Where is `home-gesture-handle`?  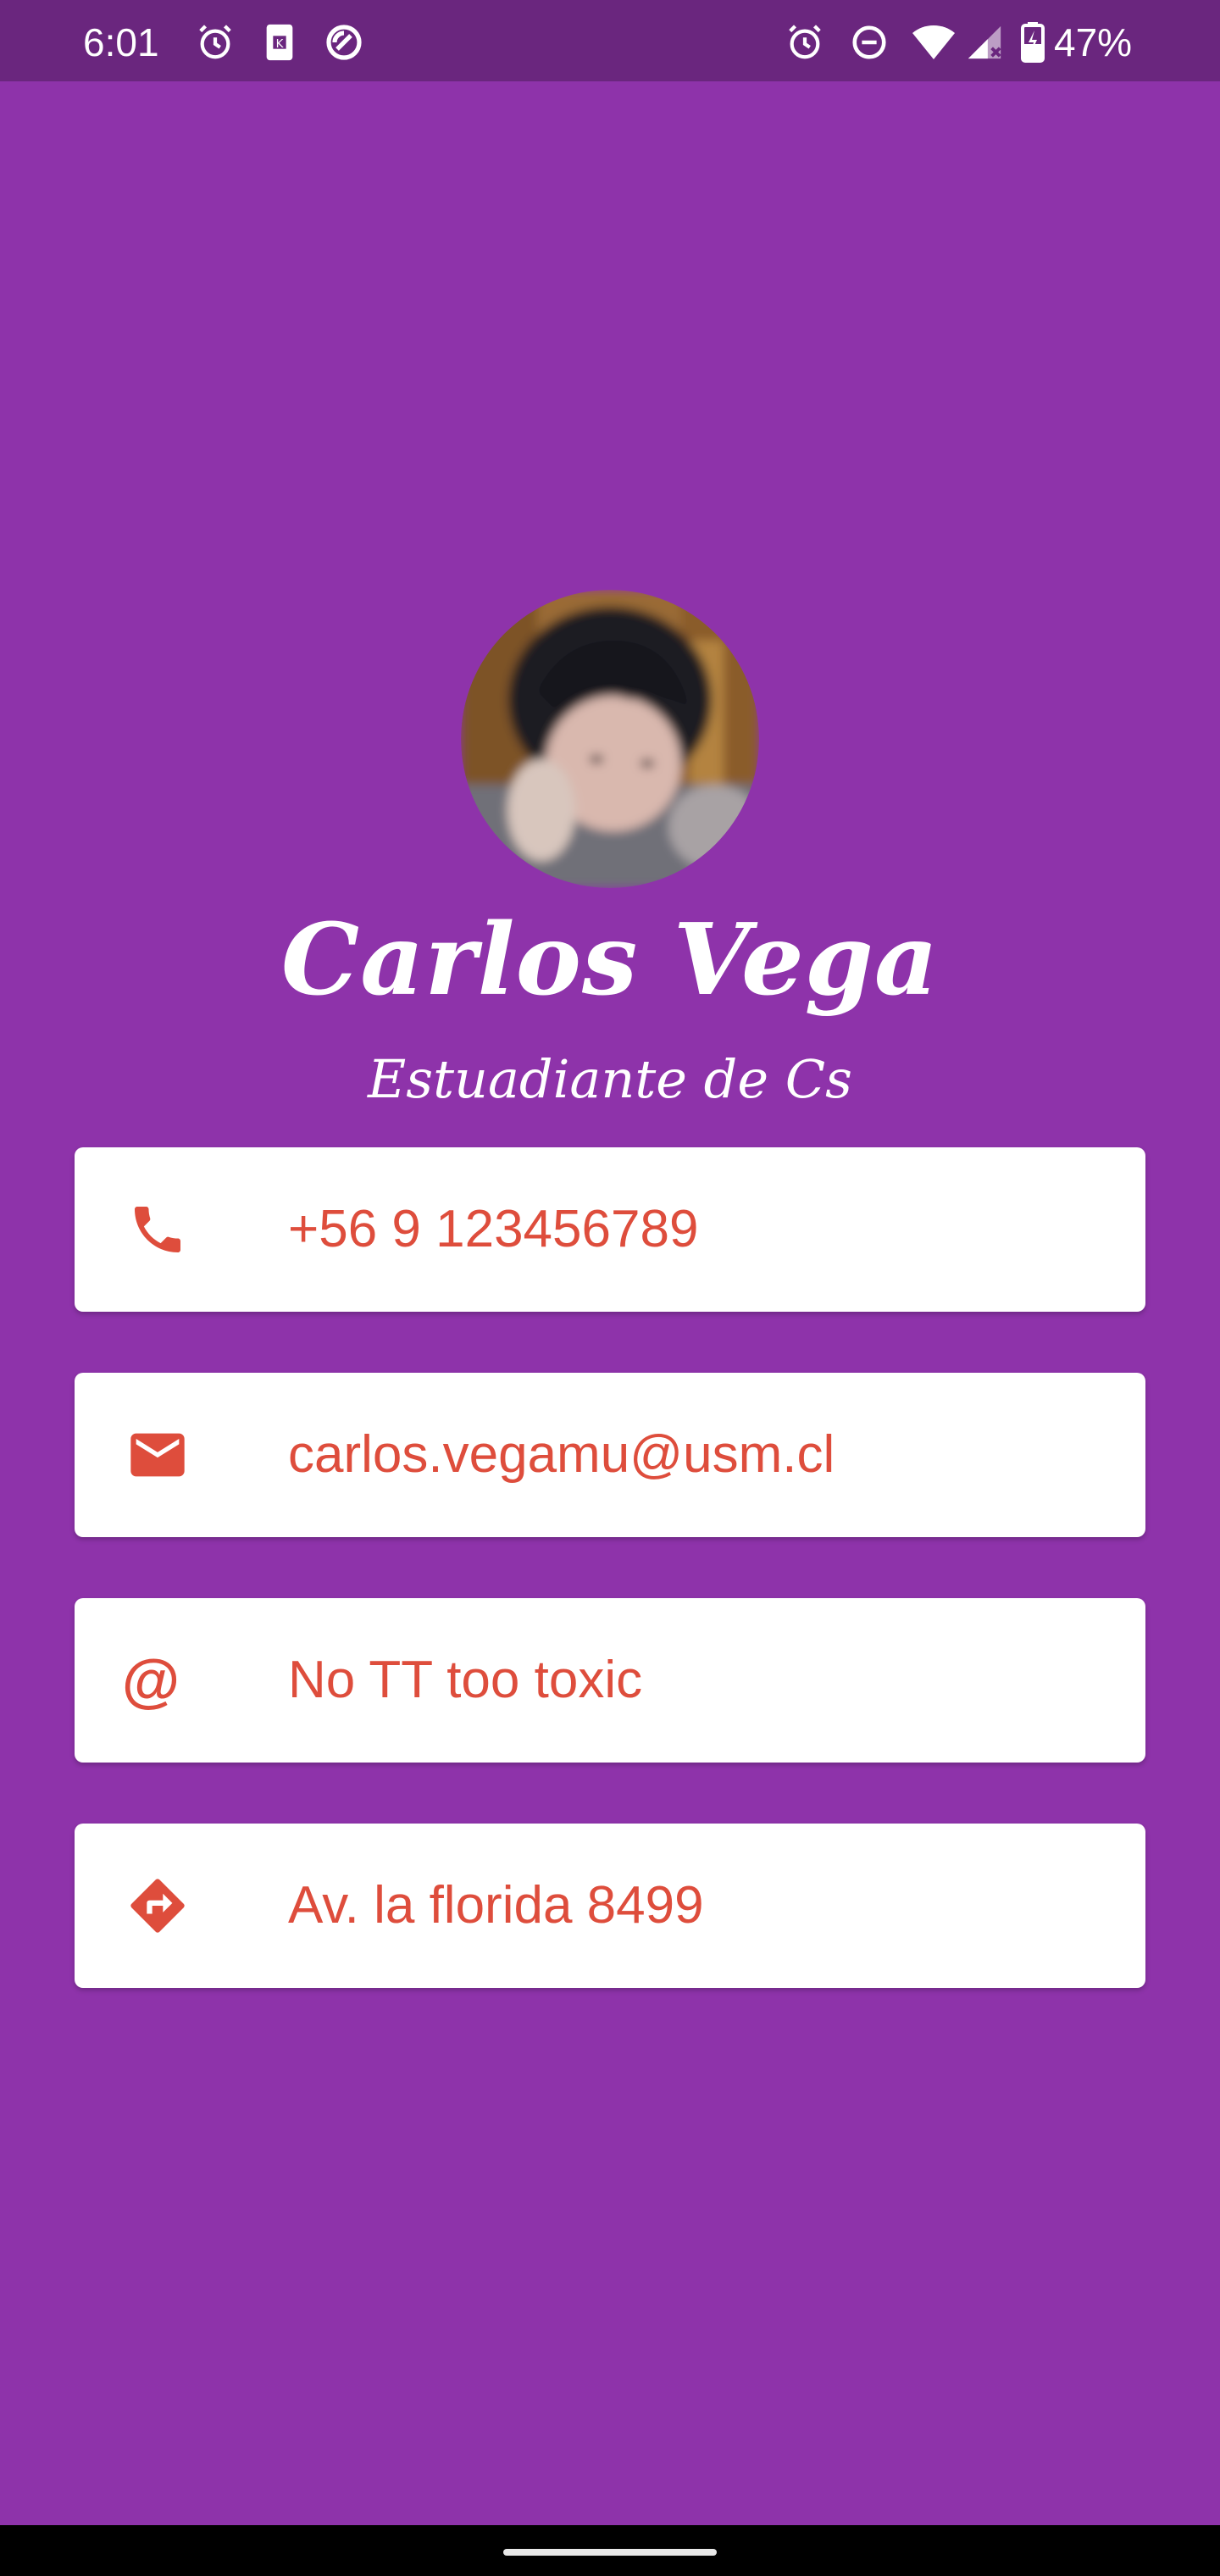
home-gesture-handle is located at coordinates (610, 2552).